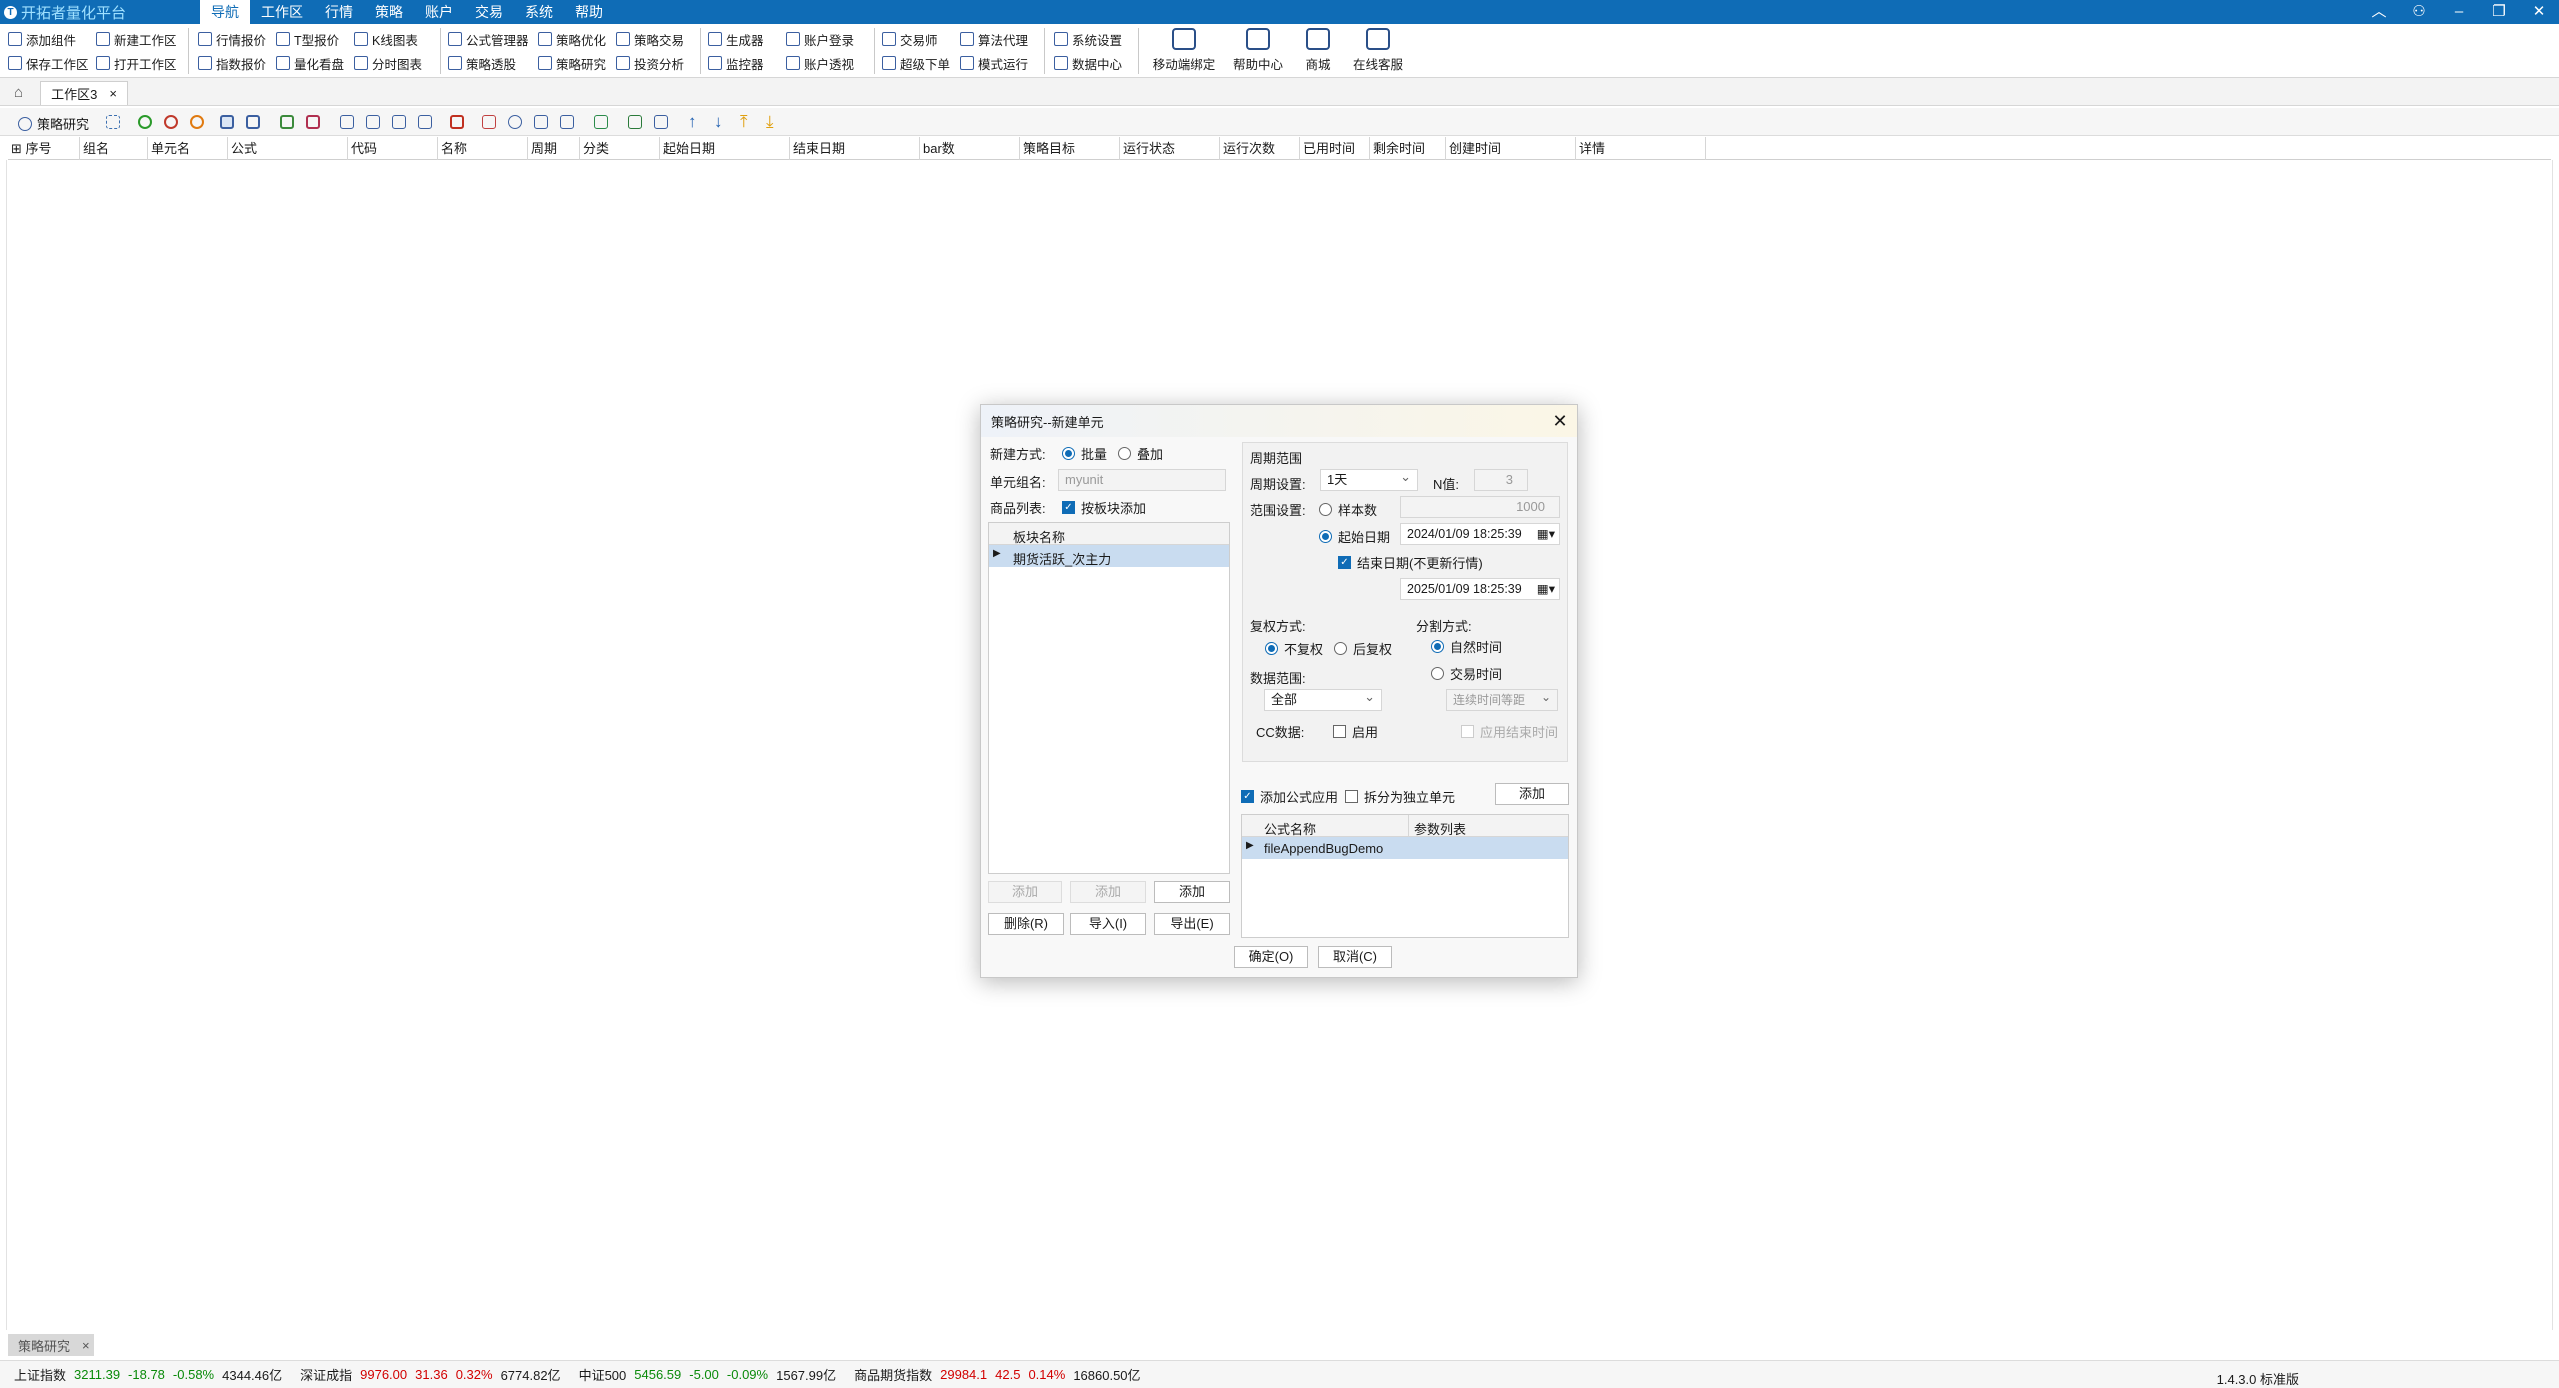  What do you see at coordinates (1192, 924) in the screenshot?
I see `export-button: 导出(E)` at bounding box center [1192, 924].